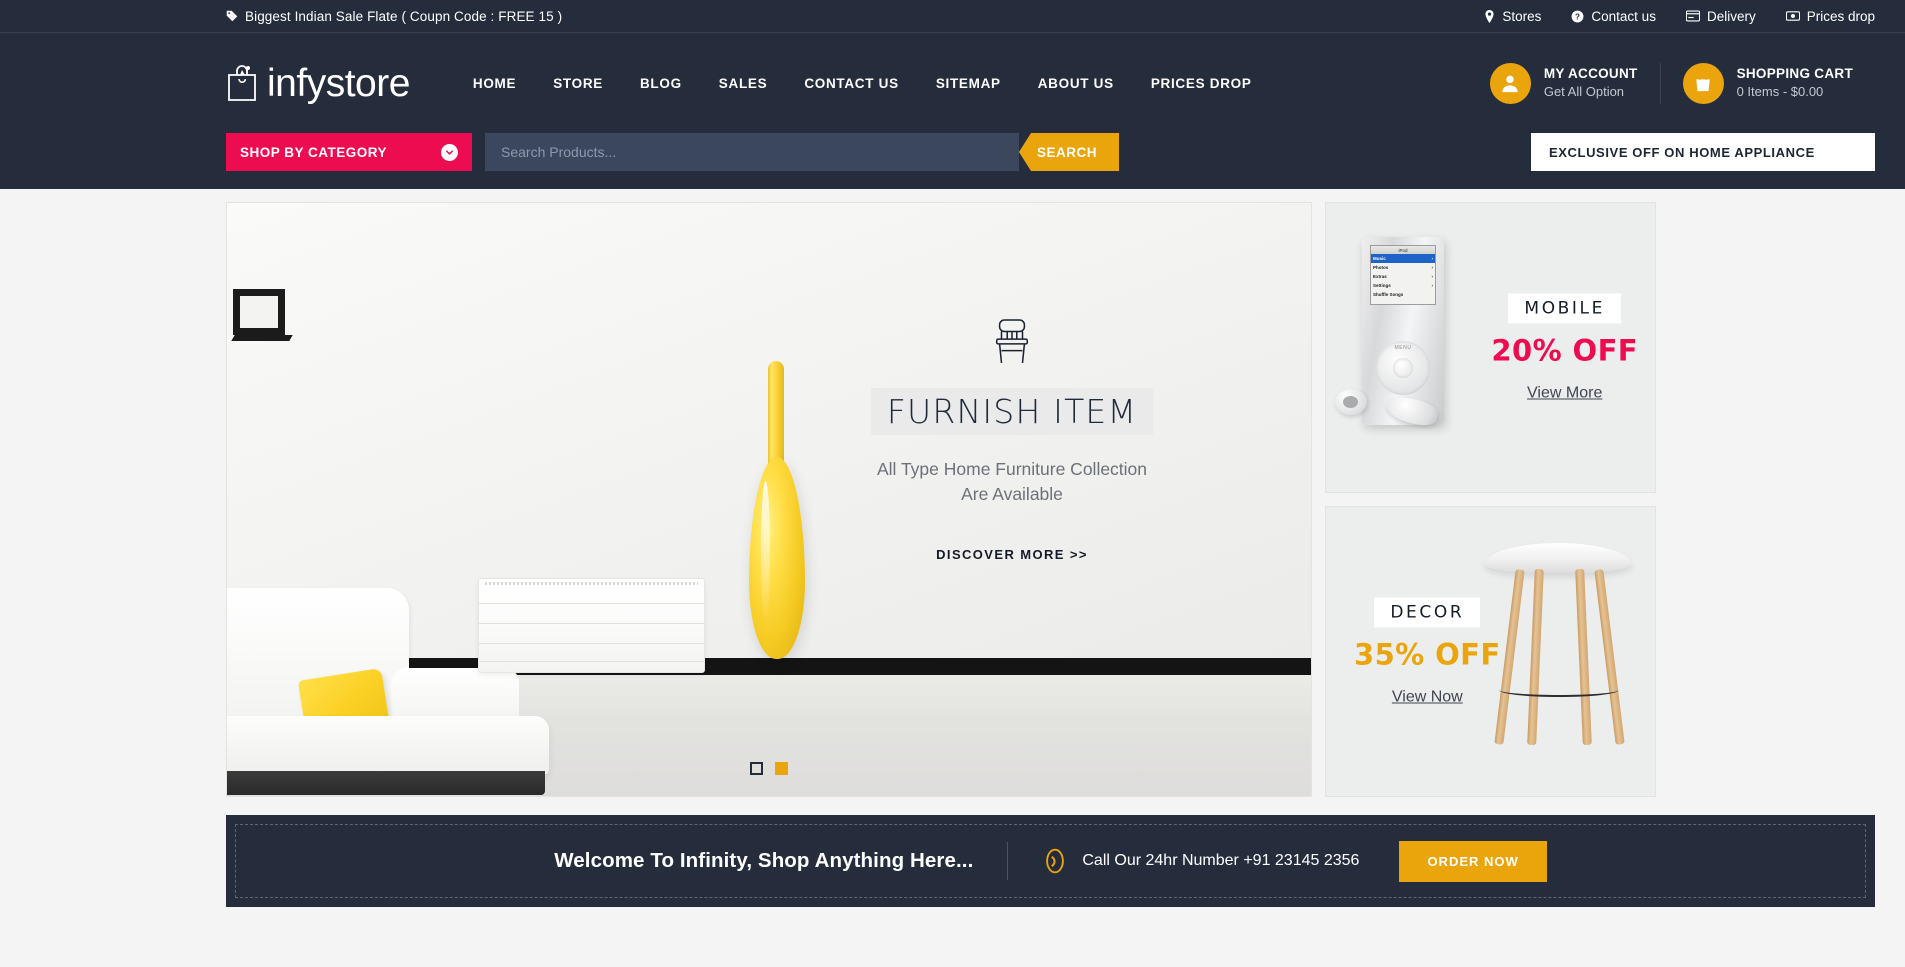 This screenshot has width=1905, height=967. I want to click on bar-stool-product-image, so click(1558, 651).